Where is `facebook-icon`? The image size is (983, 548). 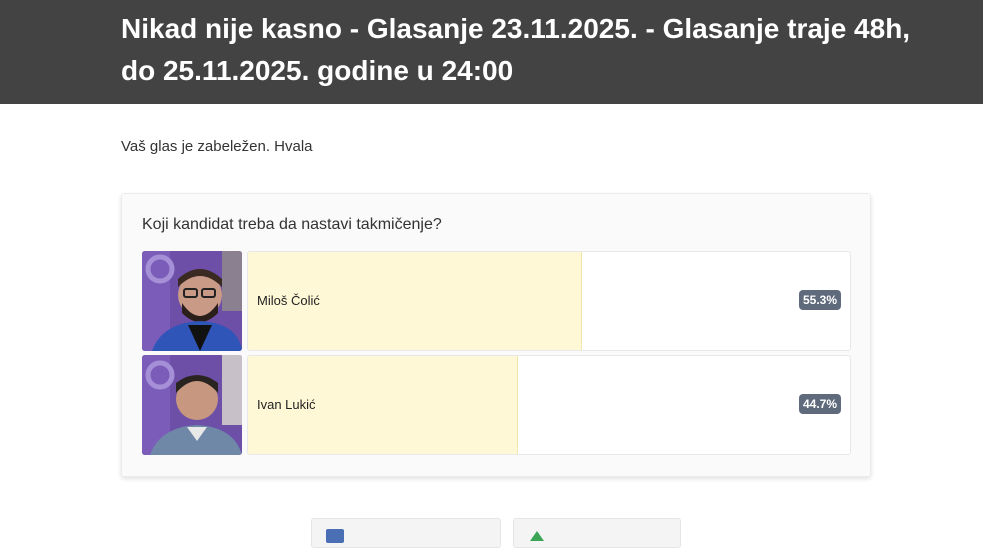
facebook-icon is located at coordinates (335, 536).